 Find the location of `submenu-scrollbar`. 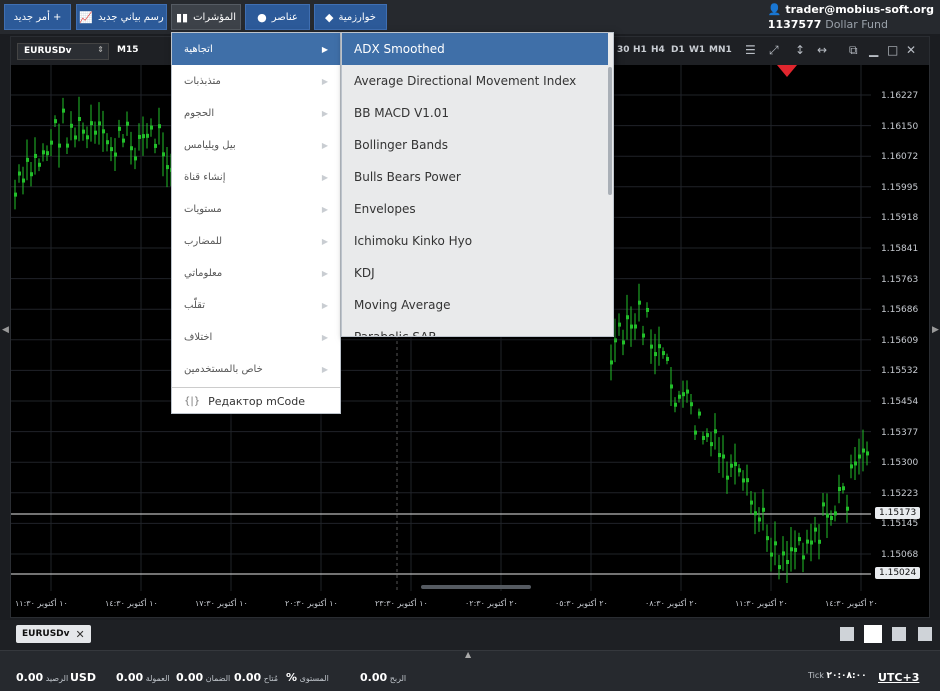

submenu-scrollbar is located at coordinates (610, 131).